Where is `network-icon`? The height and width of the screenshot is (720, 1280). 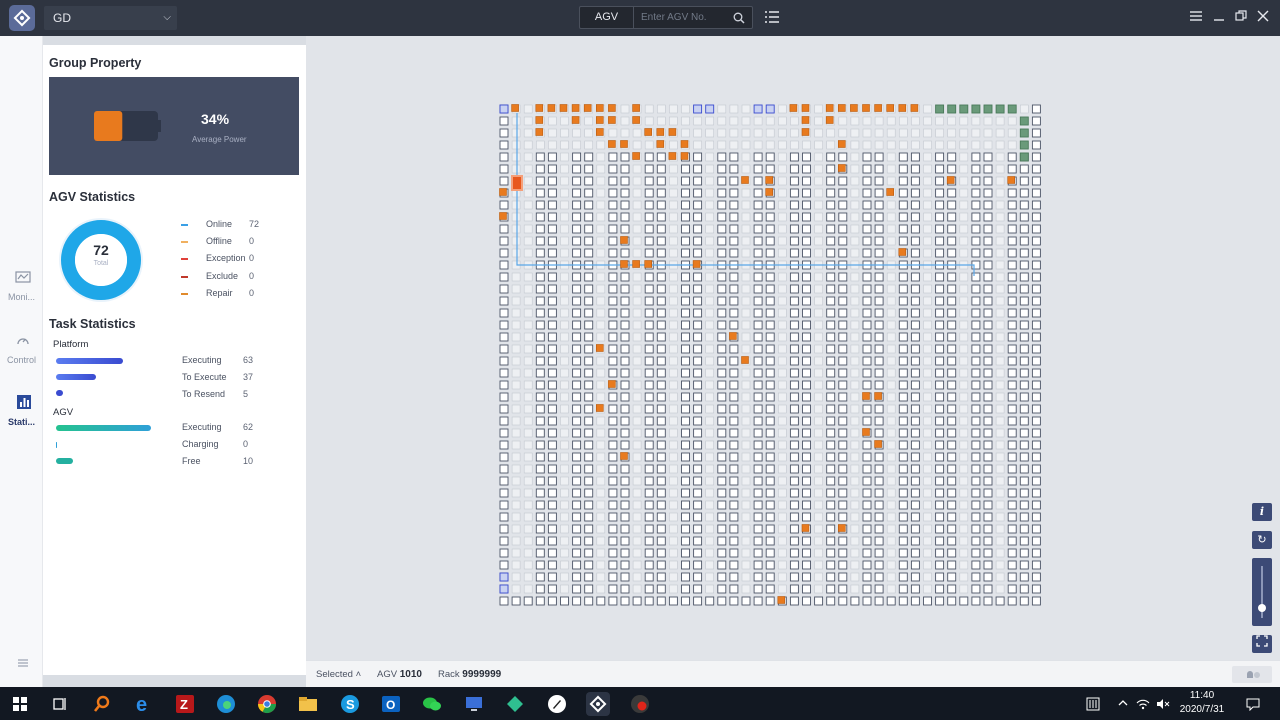
network-icon is located at coordinates (1143, 705).